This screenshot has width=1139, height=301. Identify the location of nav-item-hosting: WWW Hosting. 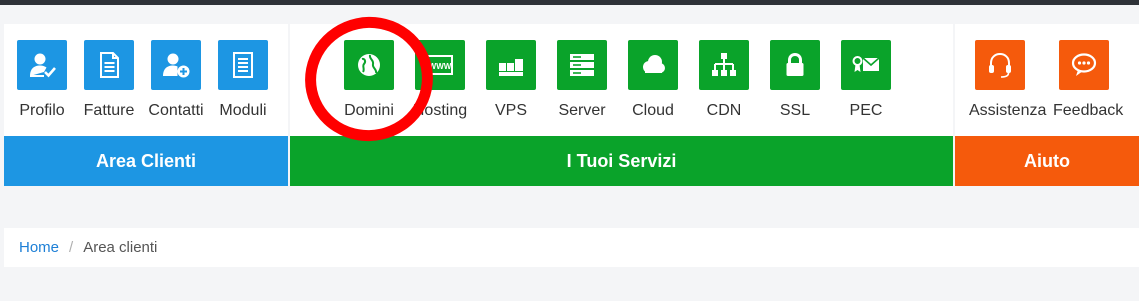
(440, 80).